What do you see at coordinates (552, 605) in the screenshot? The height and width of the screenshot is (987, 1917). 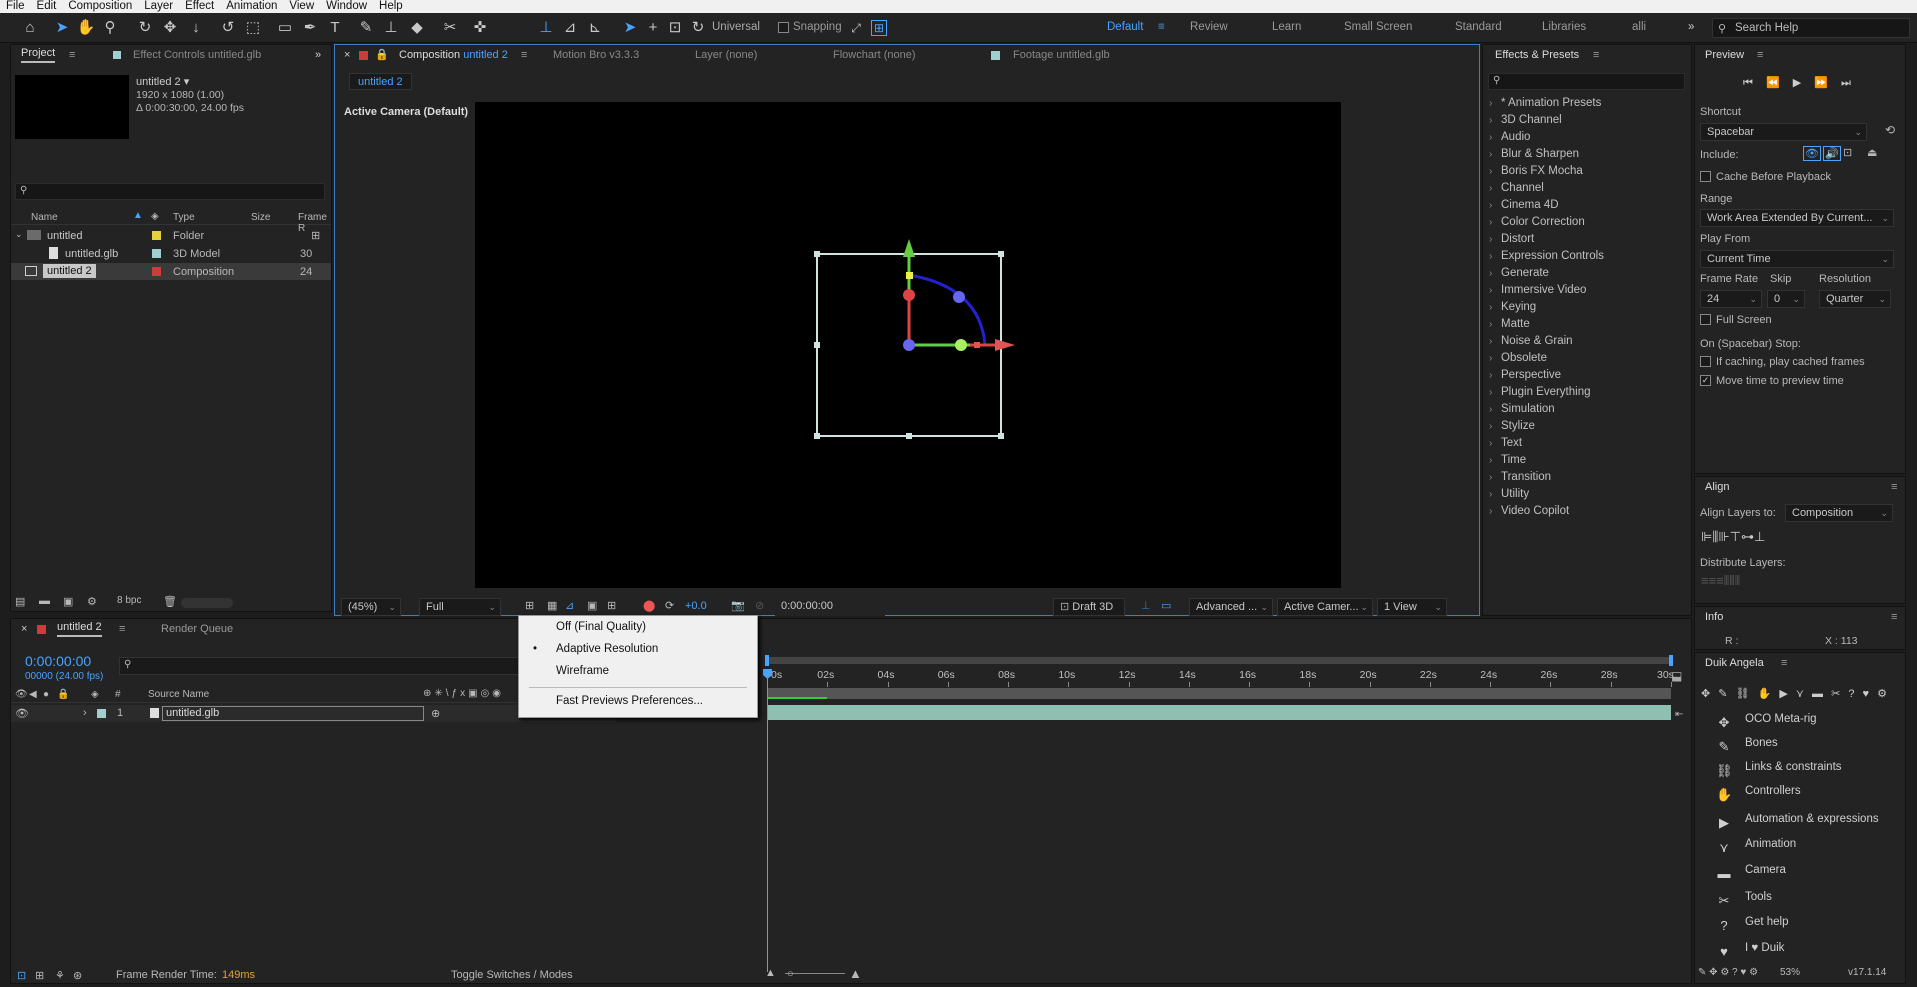 I see `transparency-grid-icon: ▦` at bounding box center [552, 605].